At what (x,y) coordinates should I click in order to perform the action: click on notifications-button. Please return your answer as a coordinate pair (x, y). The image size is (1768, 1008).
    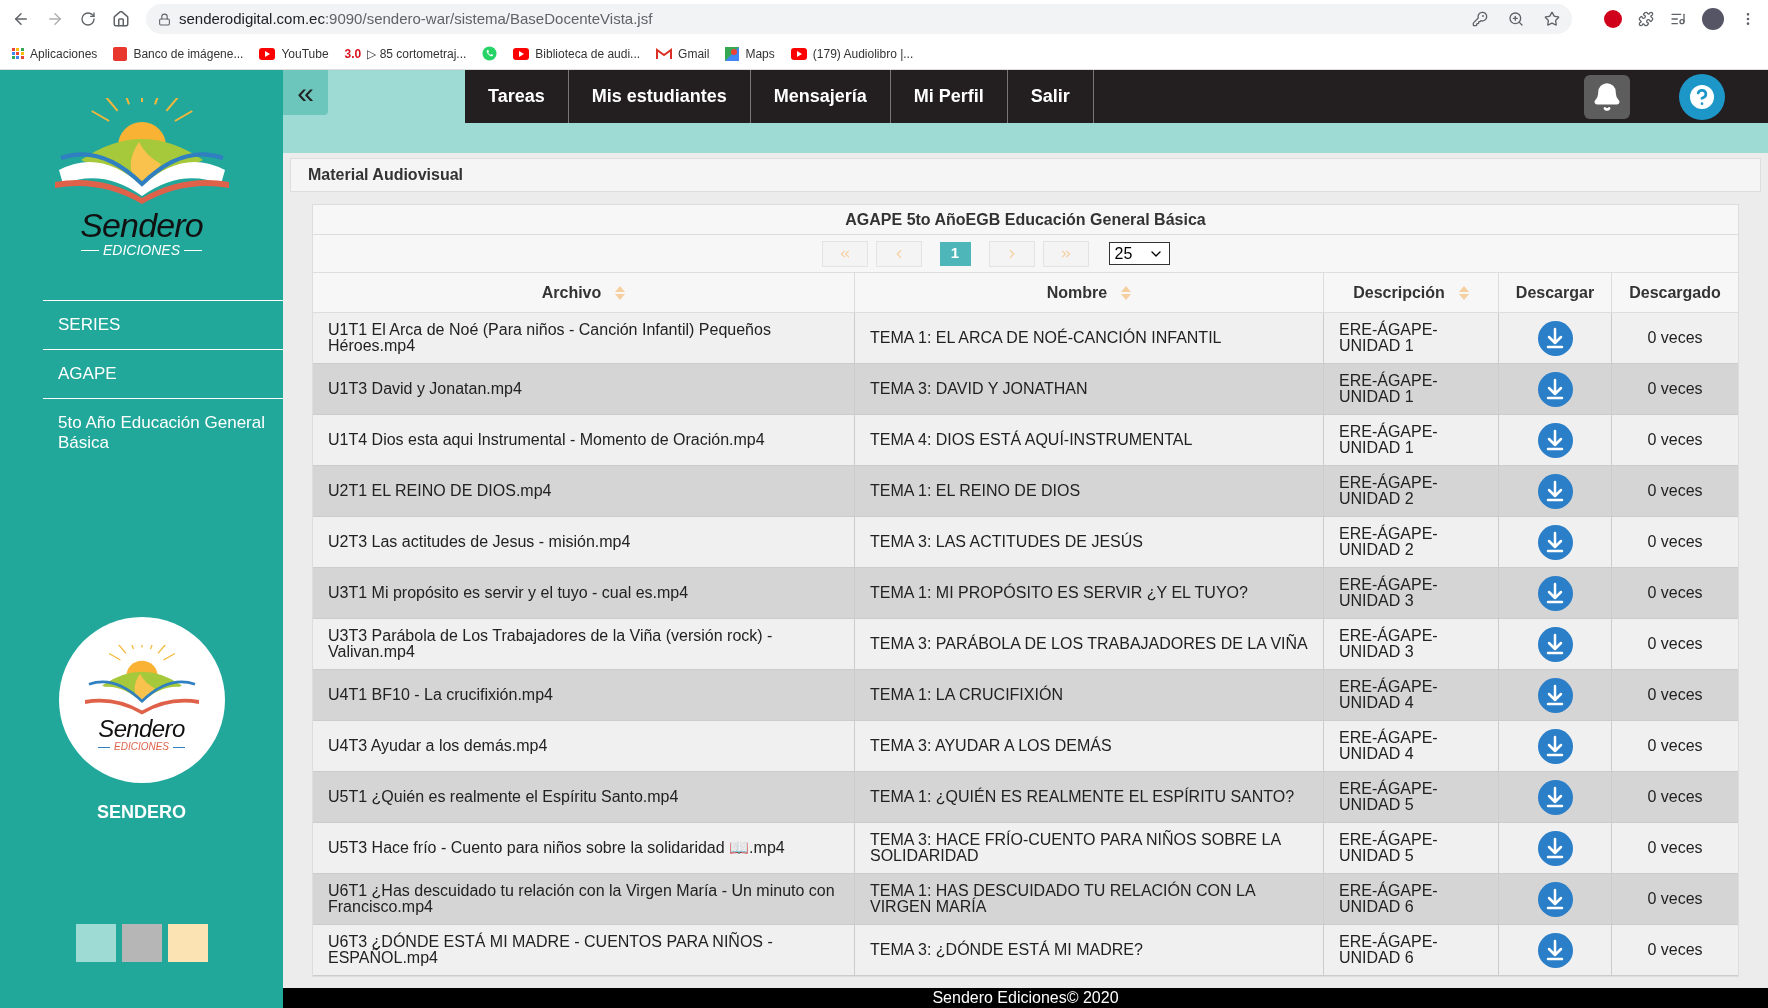
    Looking at the image, I should click on (1607, 96).